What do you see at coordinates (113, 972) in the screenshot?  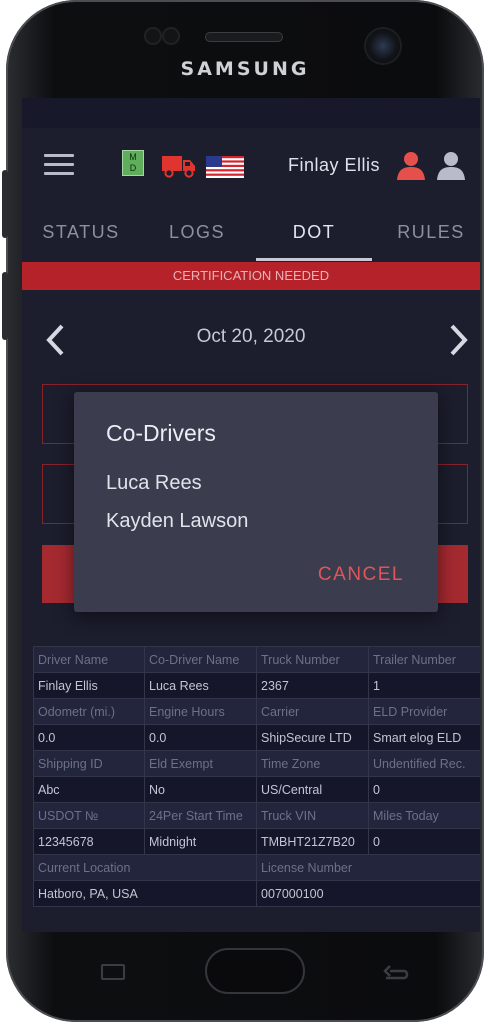 I see `recent-apps-icon` at bounding box center [113, 972].